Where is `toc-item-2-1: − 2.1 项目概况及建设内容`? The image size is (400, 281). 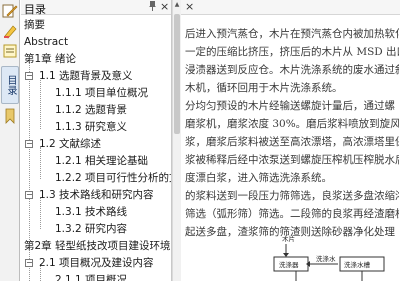
toc-item-2-1: − 2.1 项目概况及建设内容 is located at coordinates (89, 263).